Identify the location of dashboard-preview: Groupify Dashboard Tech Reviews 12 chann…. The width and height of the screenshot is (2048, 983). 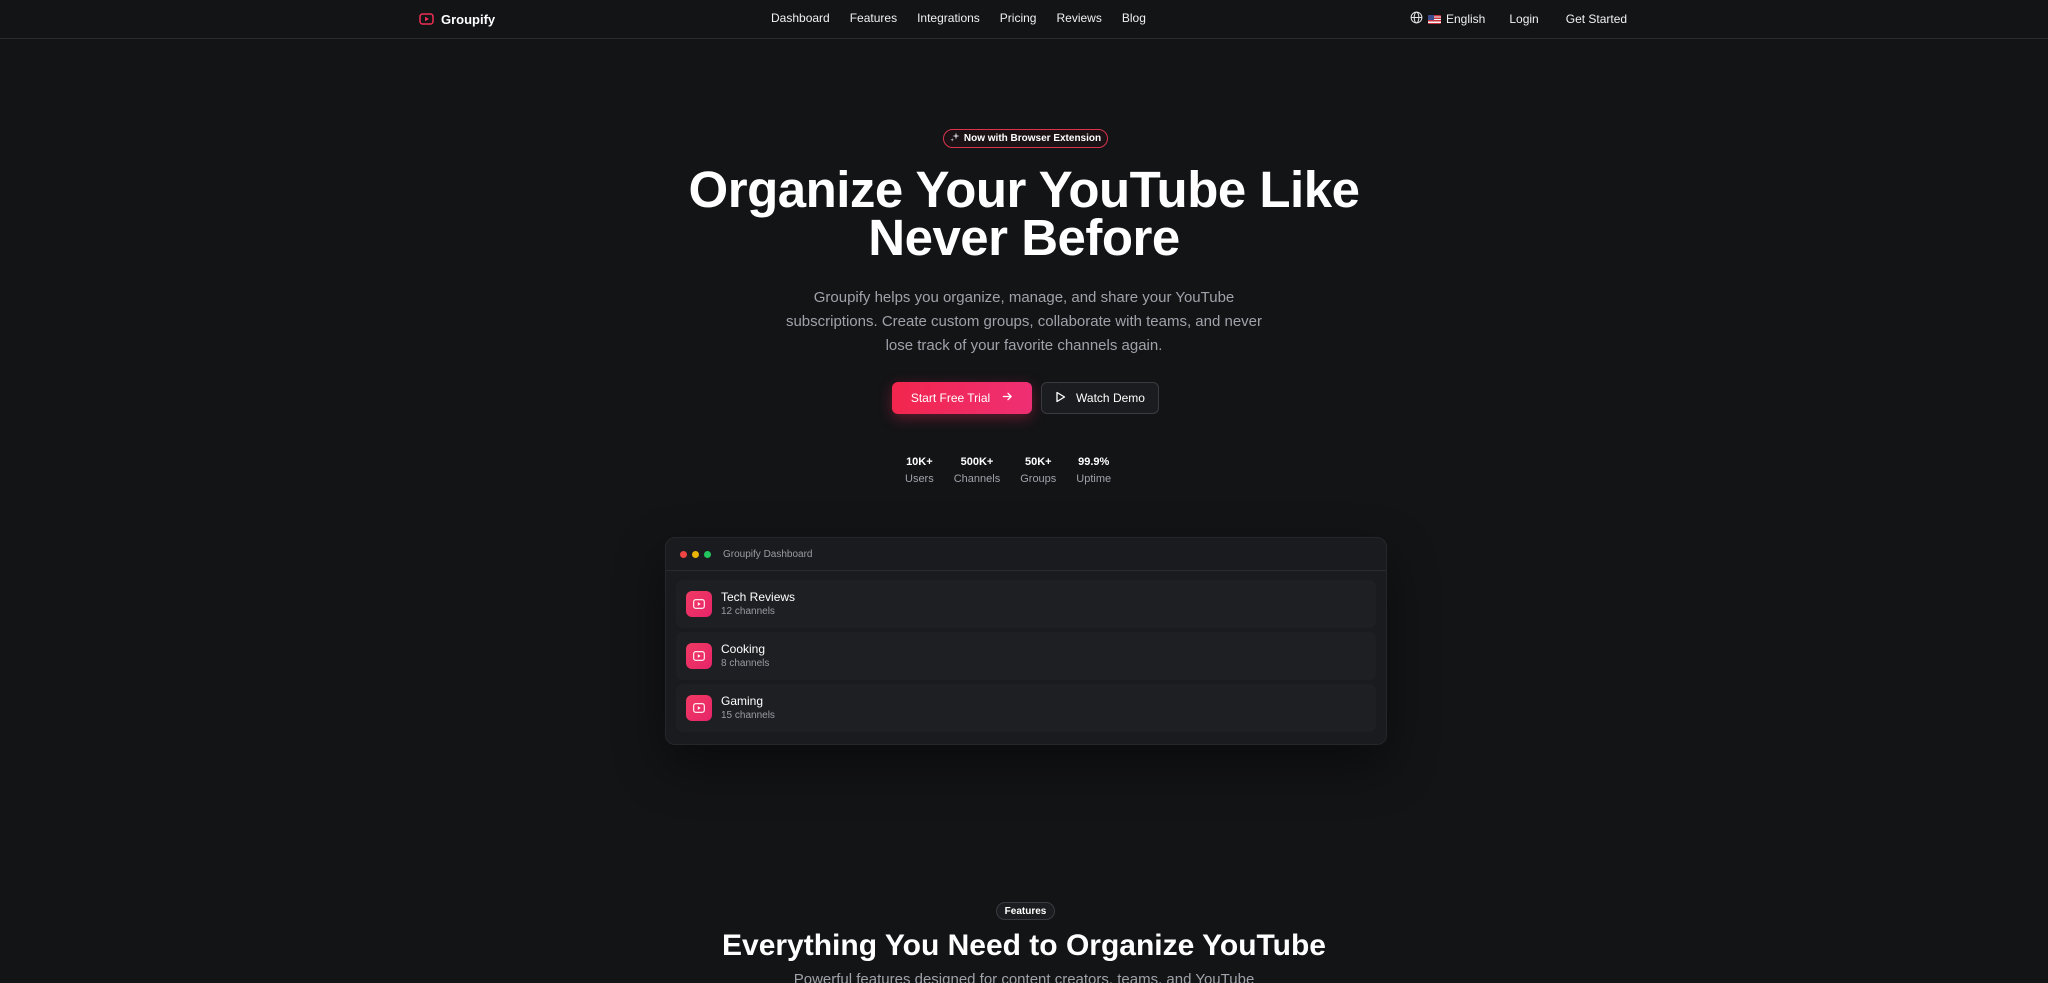
(1026, 641).